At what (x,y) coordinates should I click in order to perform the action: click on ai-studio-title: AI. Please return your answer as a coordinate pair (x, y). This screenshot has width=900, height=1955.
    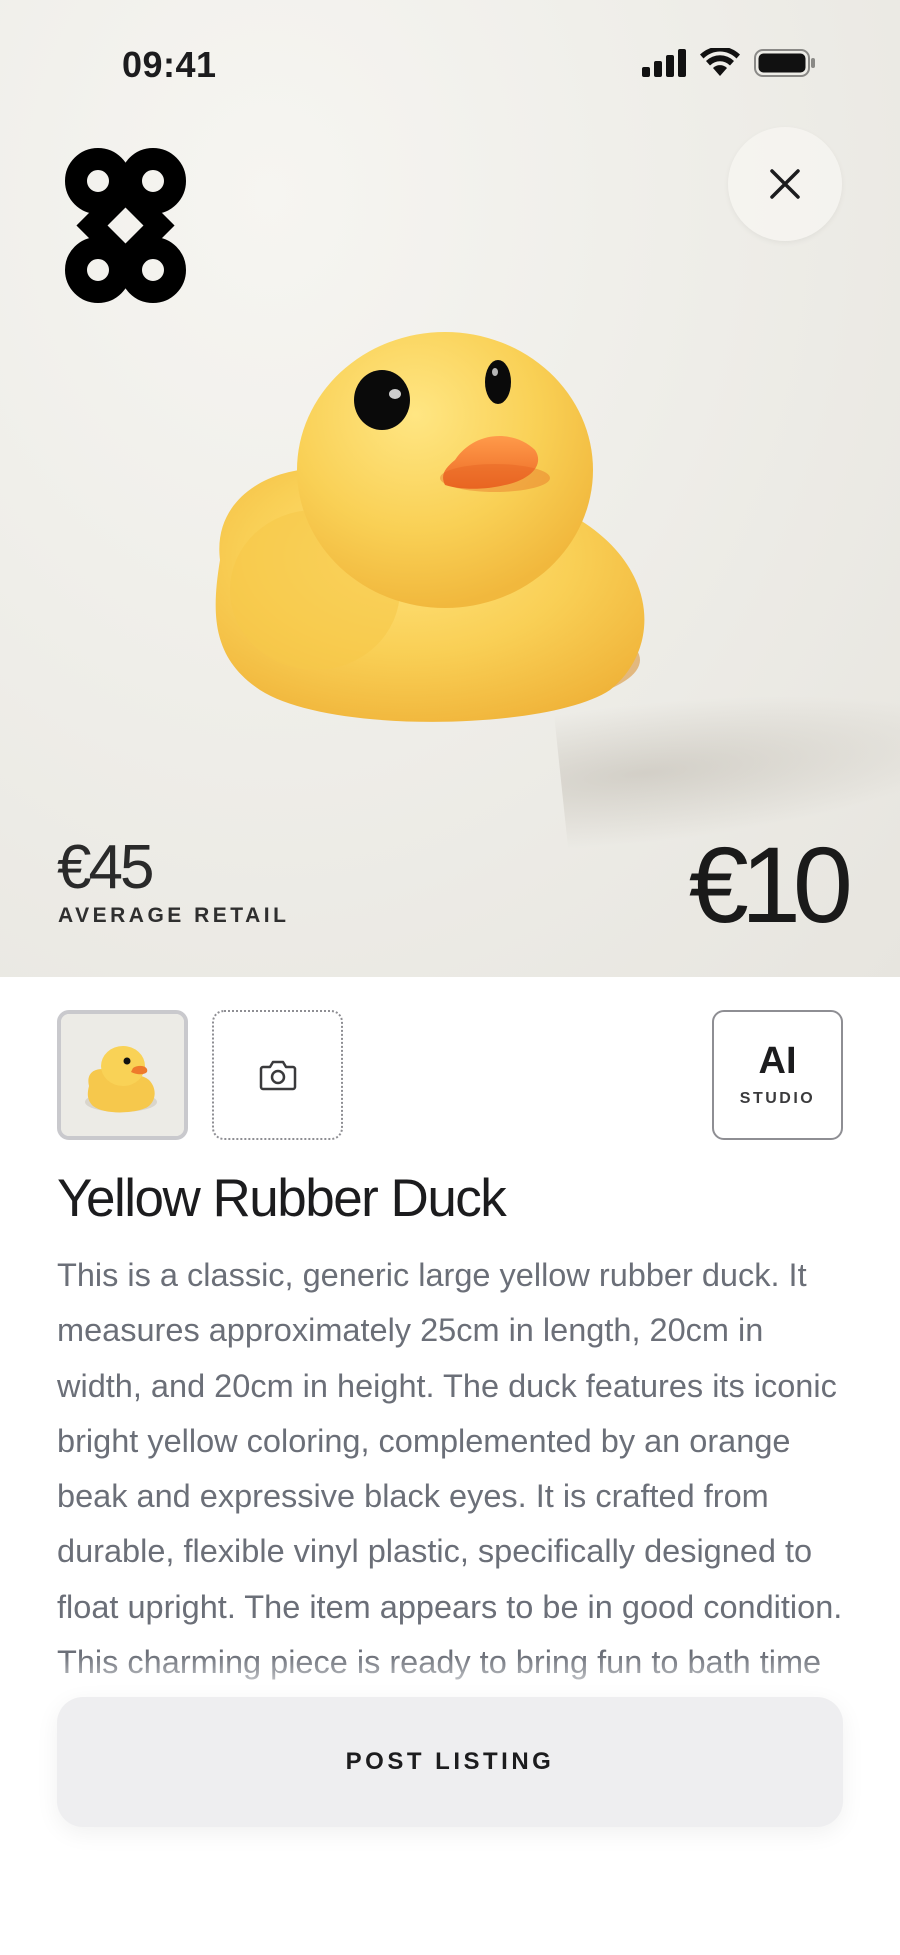
    Looking at the image, I should click on (777, 1061).